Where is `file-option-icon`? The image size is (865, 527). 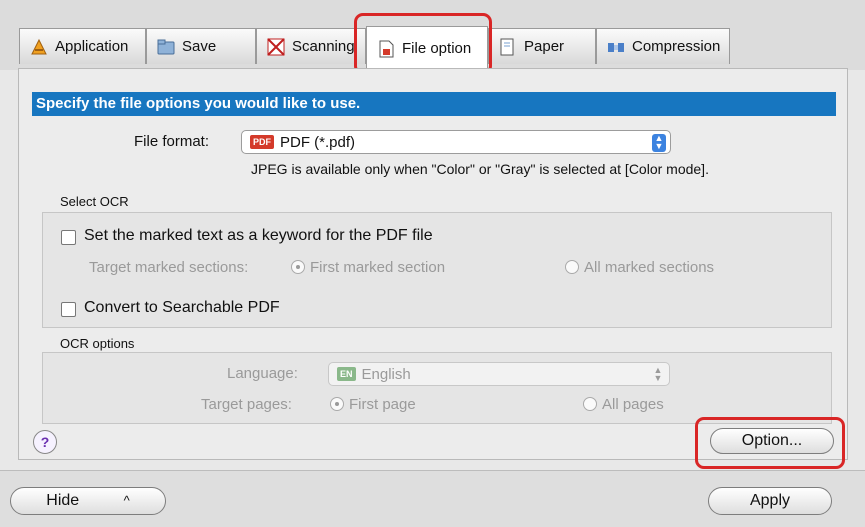
file-option-icon is located at coordinates (386, 49).